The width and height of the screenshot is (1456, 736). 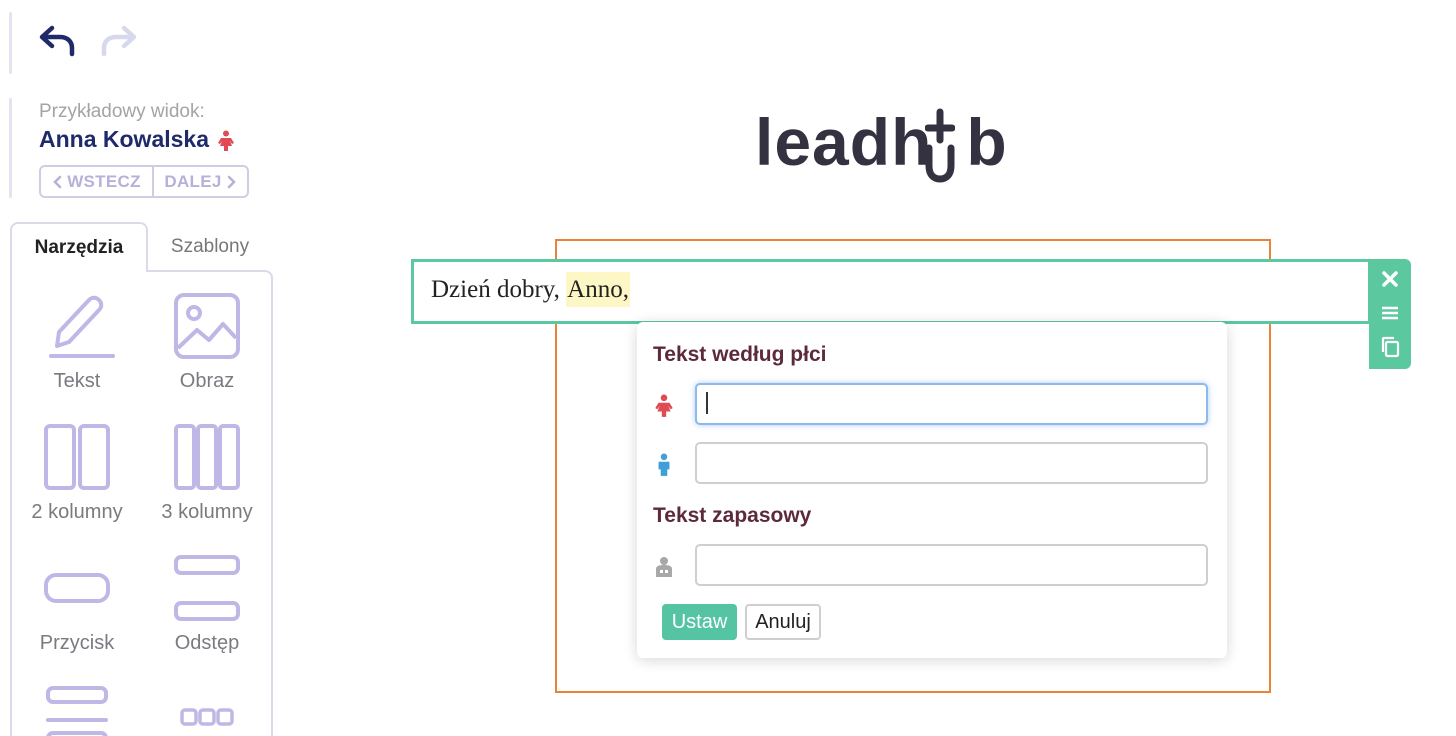 I want to click on pencil-icon, so click(x=82, y=326).